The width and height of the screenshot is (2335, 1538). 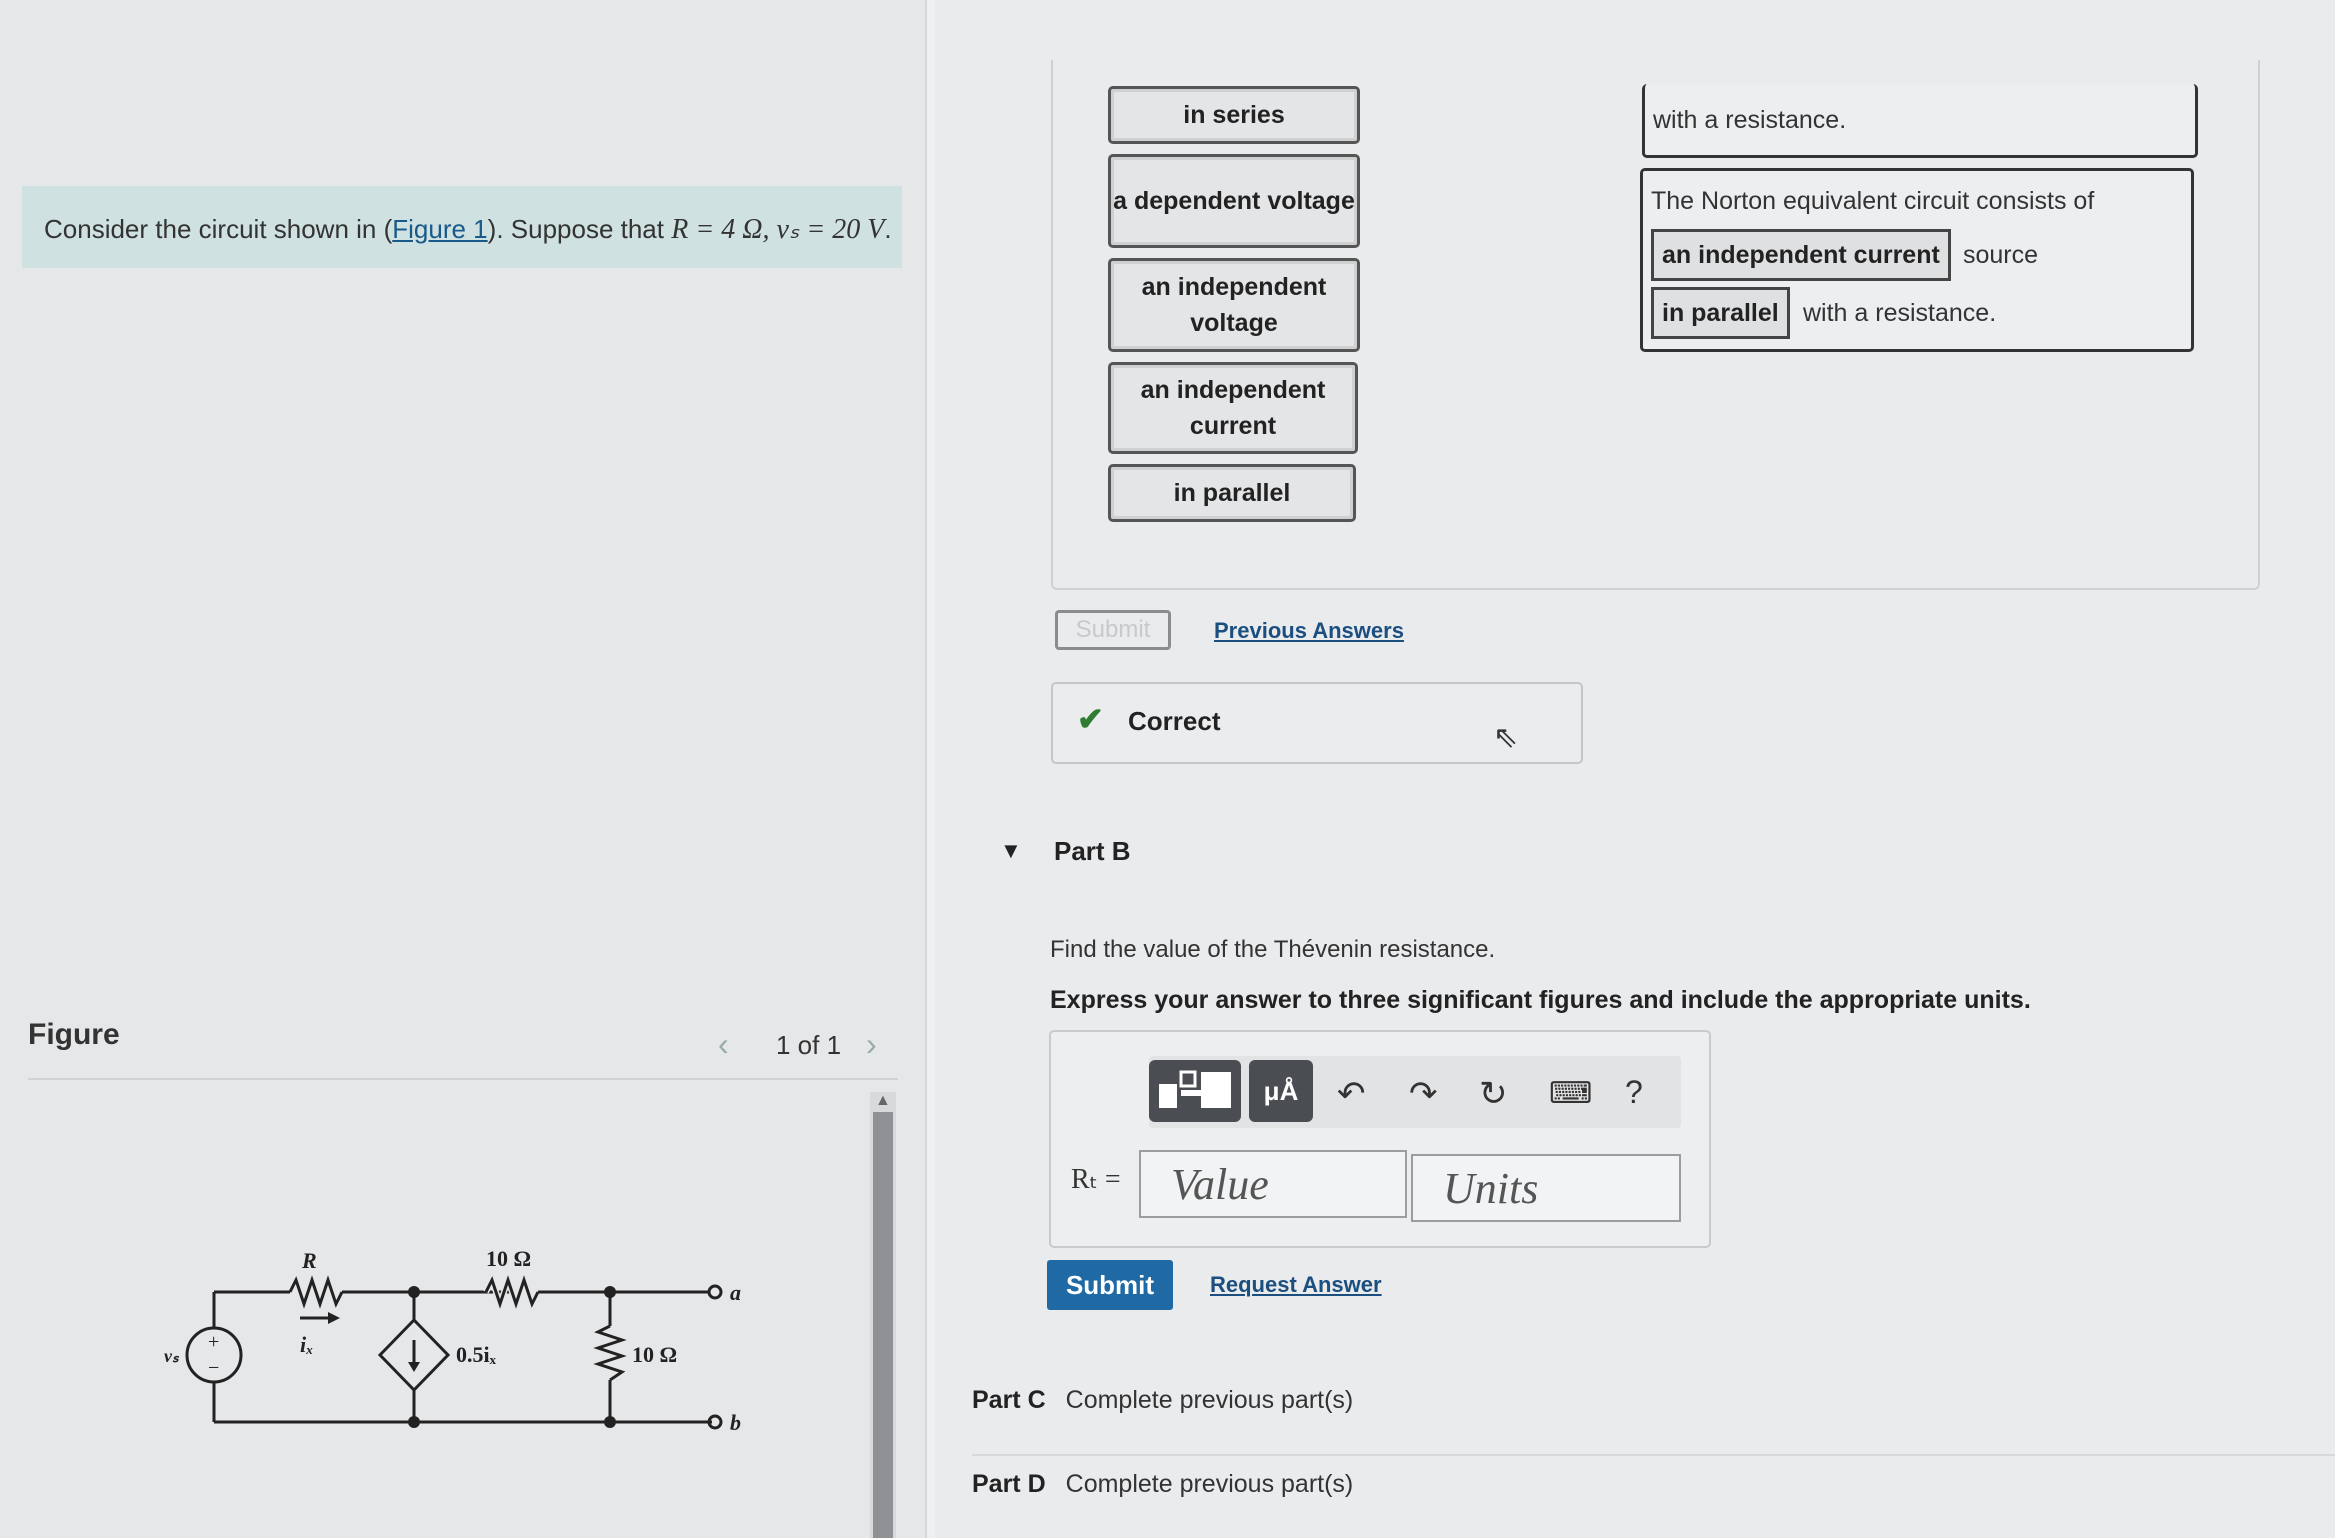 What do you see at coordinates (1174, 721) in the screenshot?
I see `feedback-text: Correct` at bounding box center [1174, 721].